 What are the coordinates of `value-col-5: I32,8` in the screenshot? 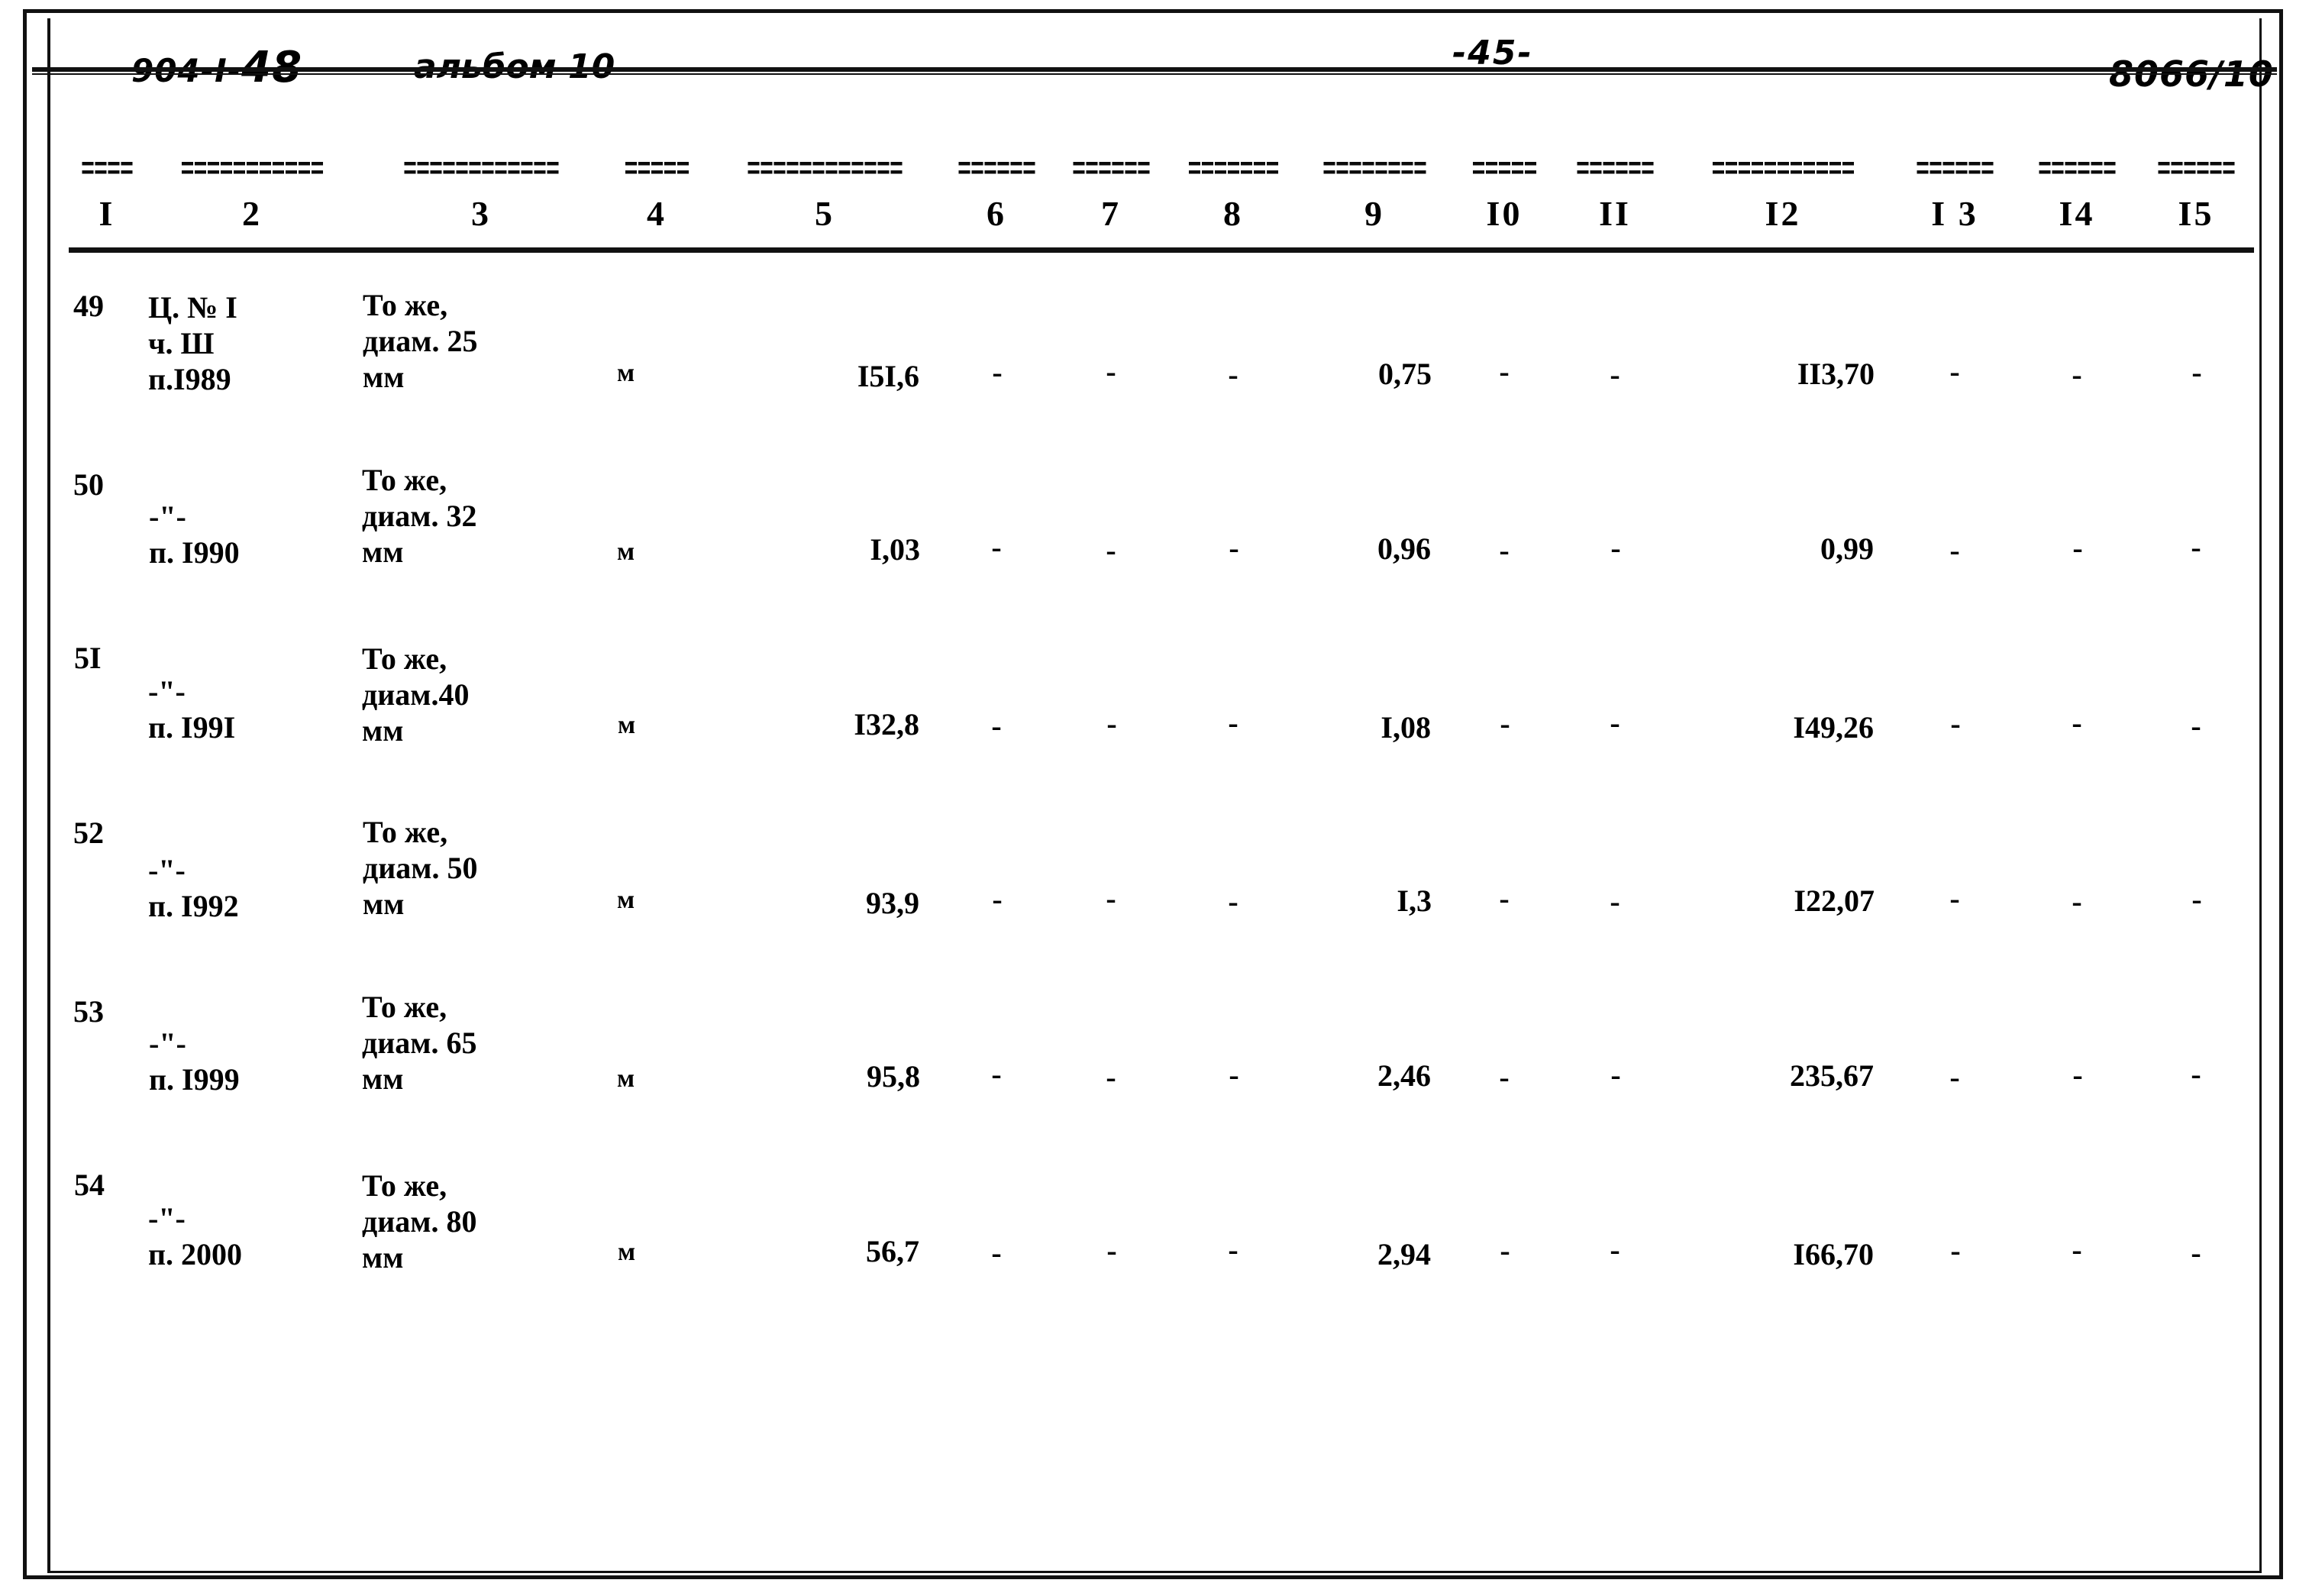 It's located at (886, 724).